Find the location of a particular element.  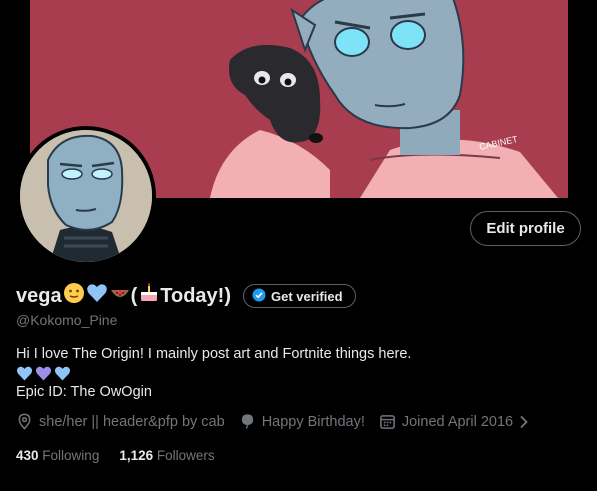

following-label: Following is located at coordinates (71, 455).